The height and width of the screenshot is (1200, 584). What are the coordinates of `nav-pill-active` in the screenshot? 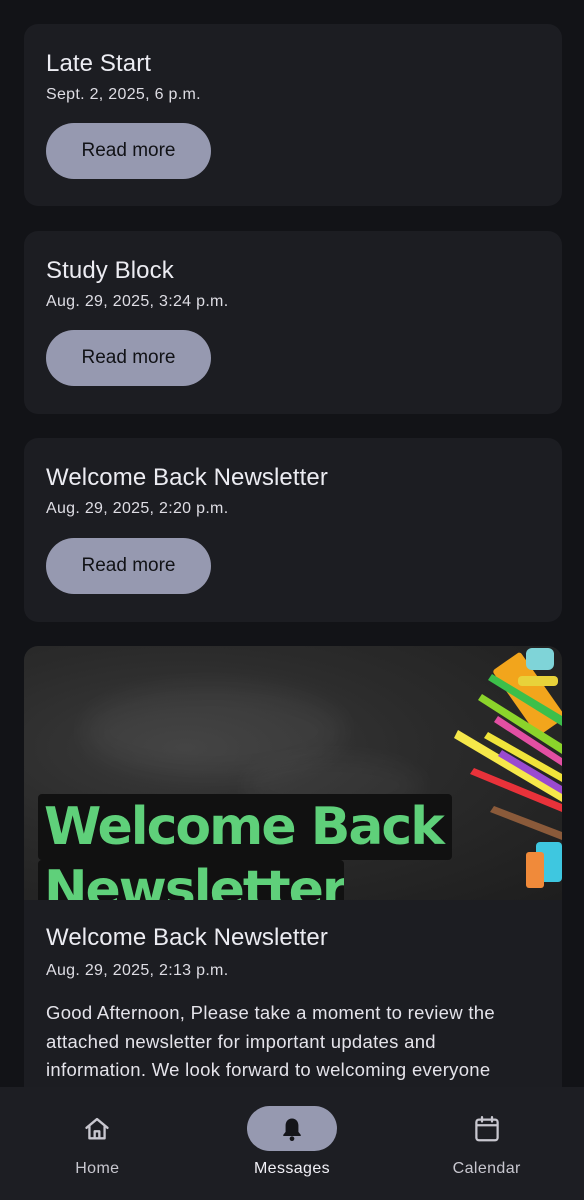 It's located at (292, 1128).